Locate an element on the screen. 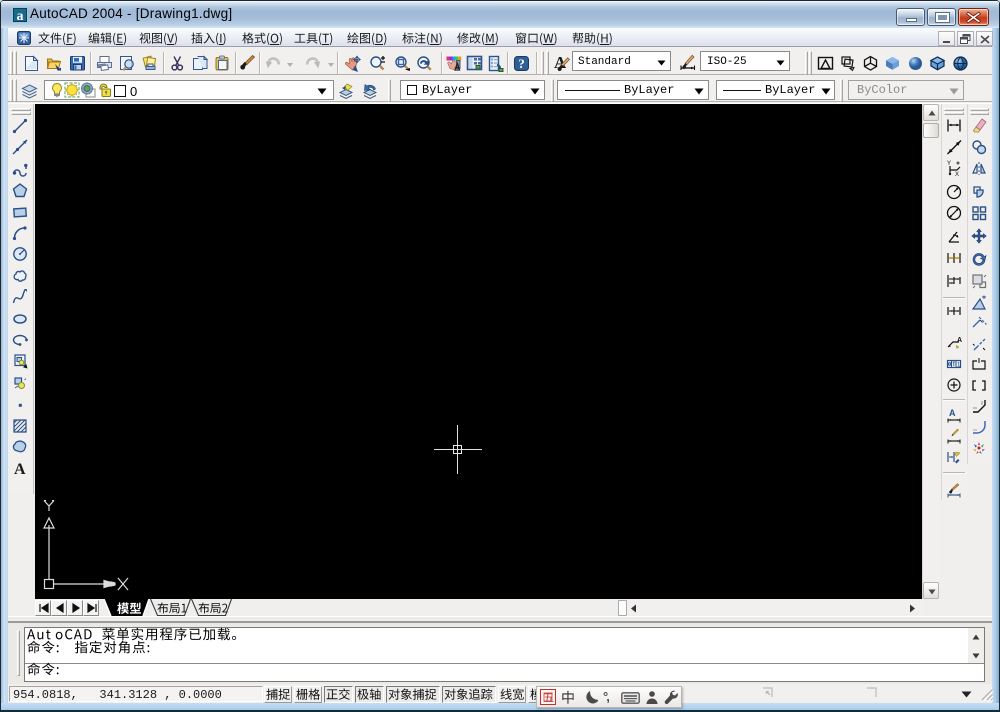 The height and width of the screenshot is (712, 1000). svg-text: X is located at coordinates (957, 174).